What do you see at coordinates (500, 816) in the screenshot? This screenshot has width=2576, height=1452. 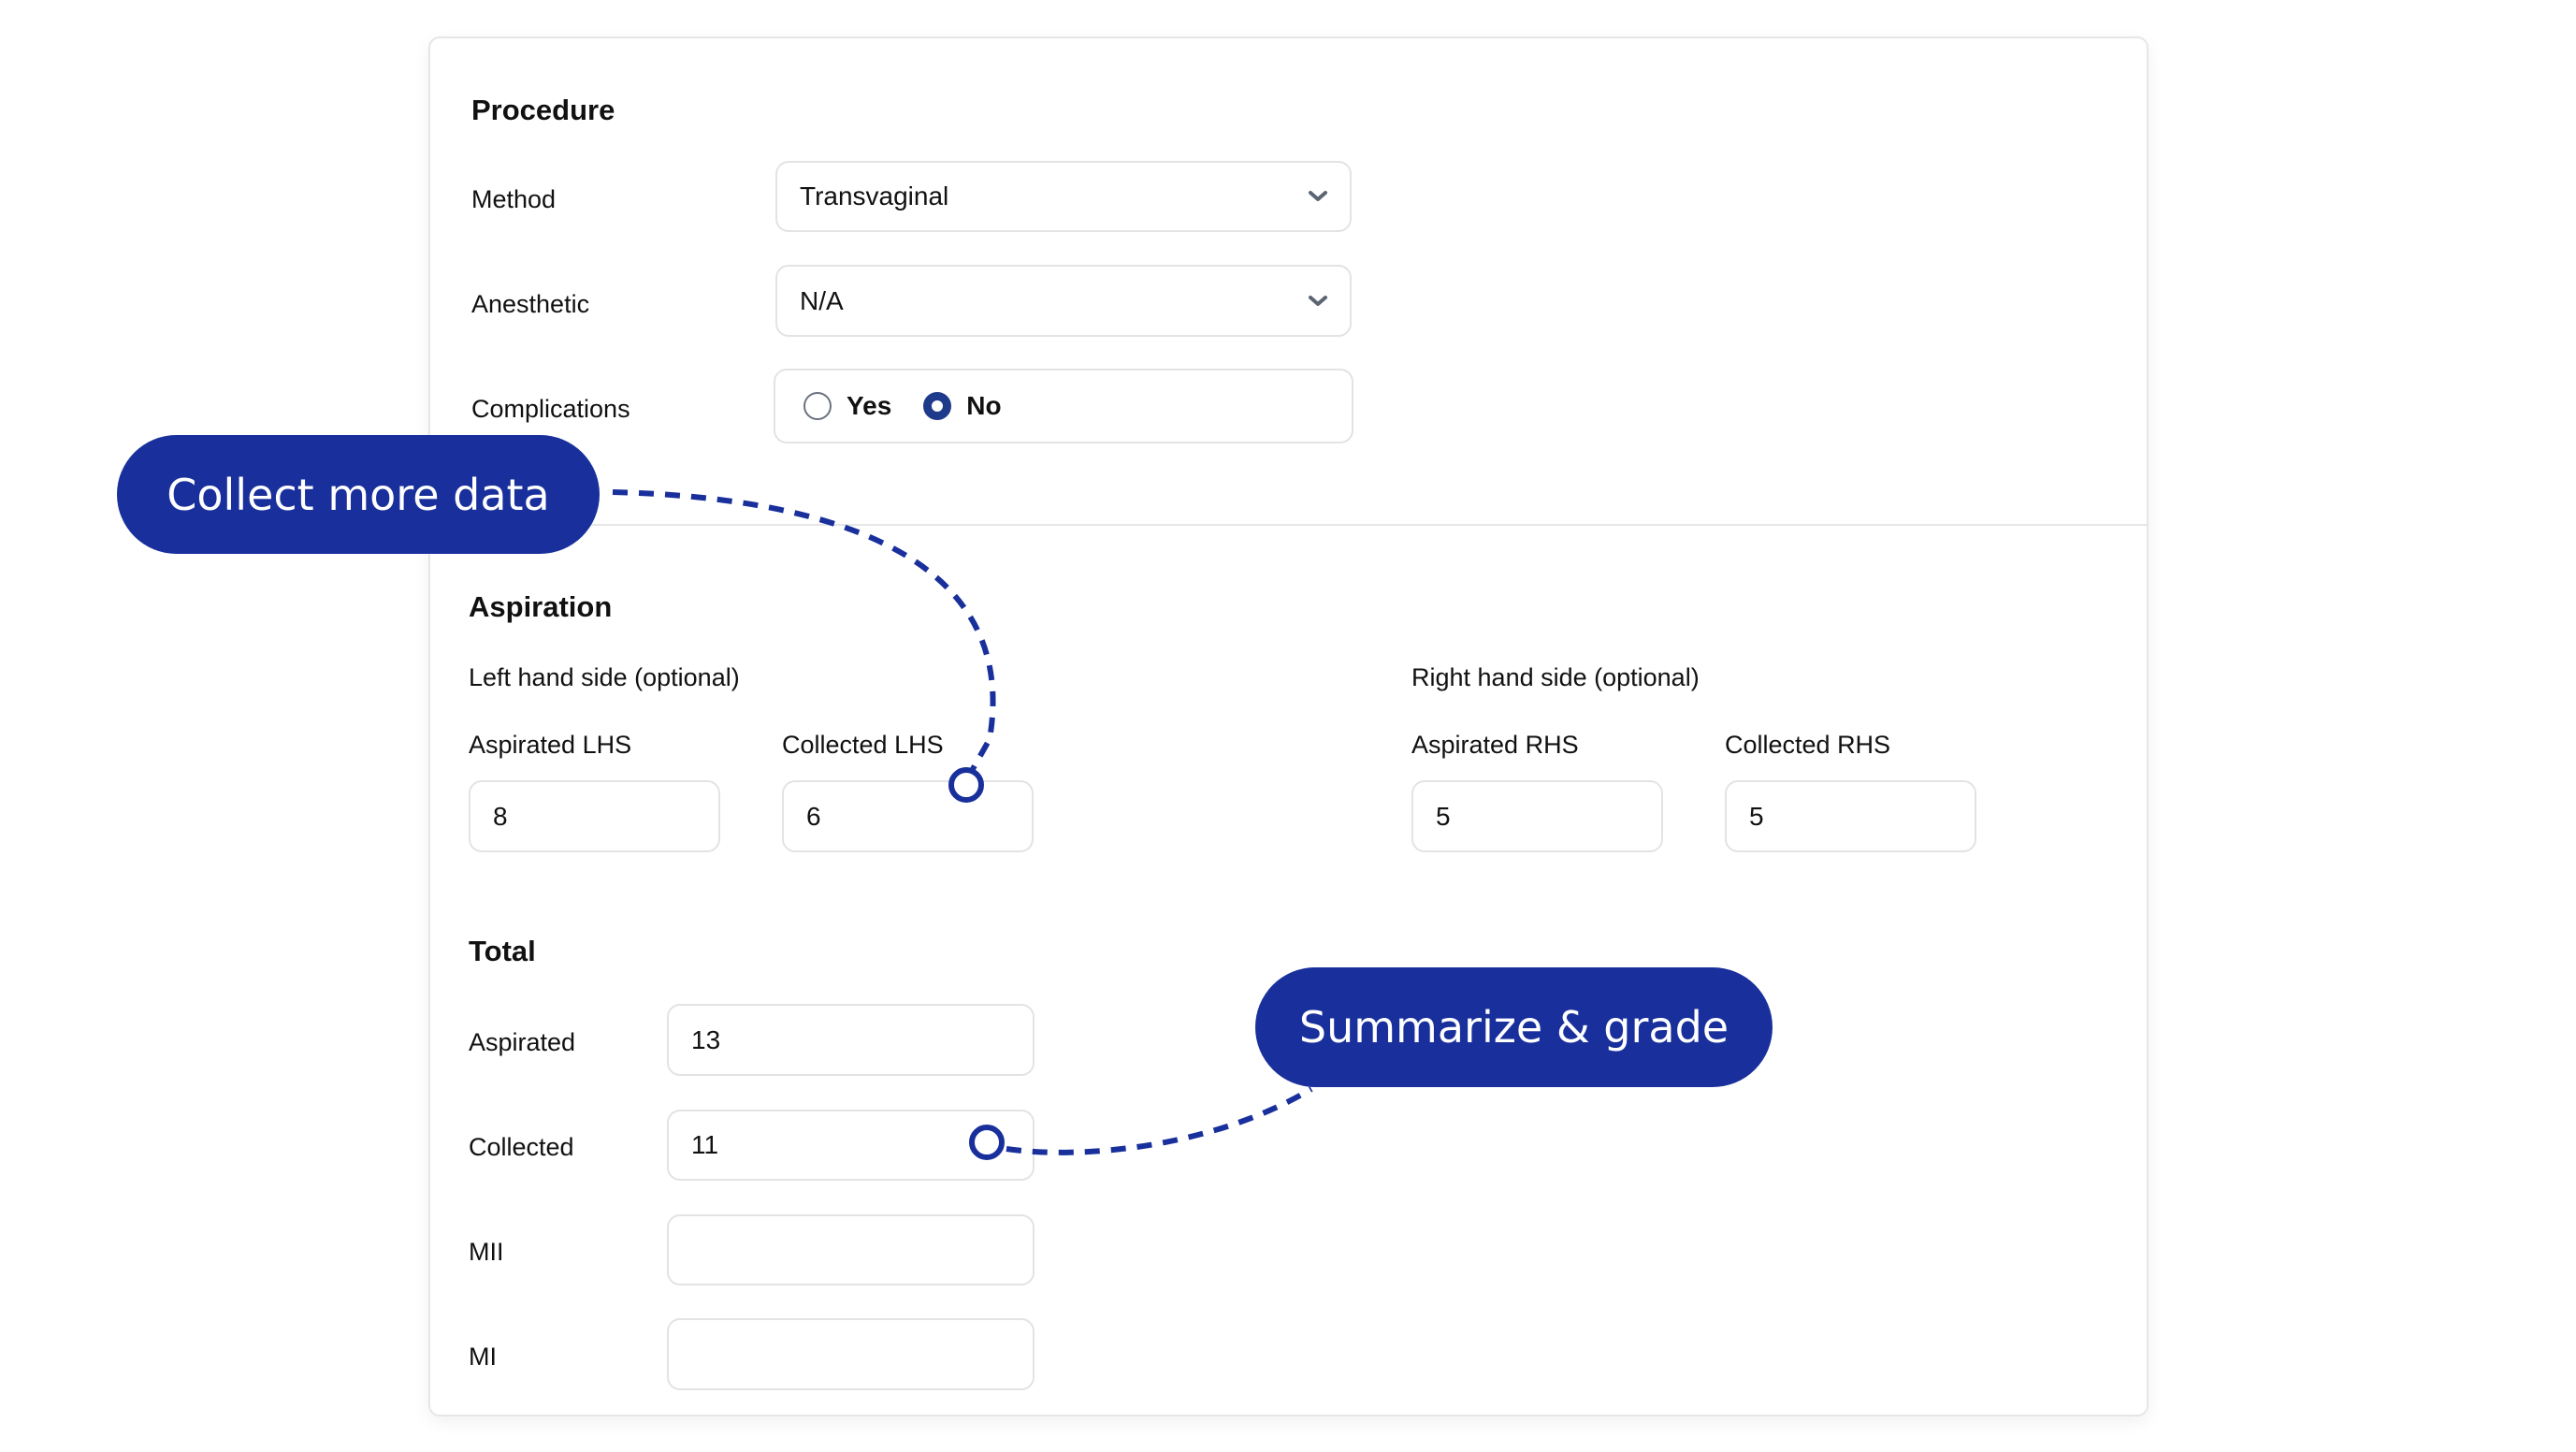 I see `aspirated-lhs-value: 8` at bounding box center [500, 816].